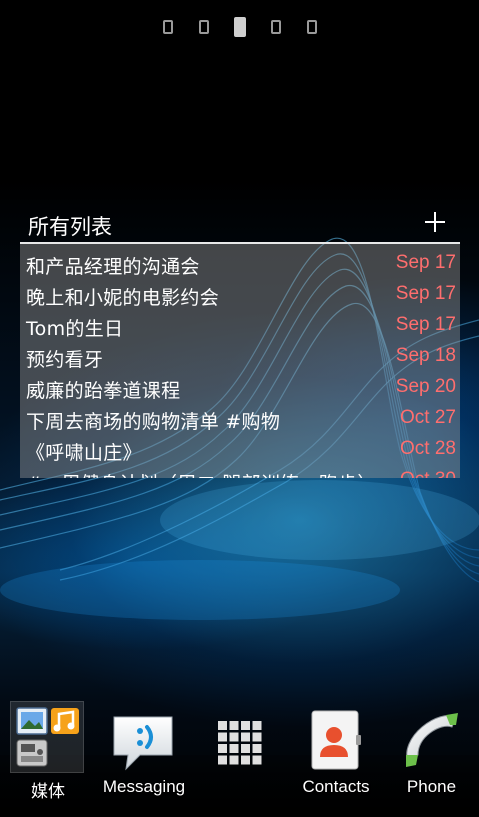 The width and height of the screenshot is (479, 817). What do you see at coordinates (240, 325) in the screenshot?
I see `list-item: Tom的生日 Sep 17` at bounding box center [240, 325].